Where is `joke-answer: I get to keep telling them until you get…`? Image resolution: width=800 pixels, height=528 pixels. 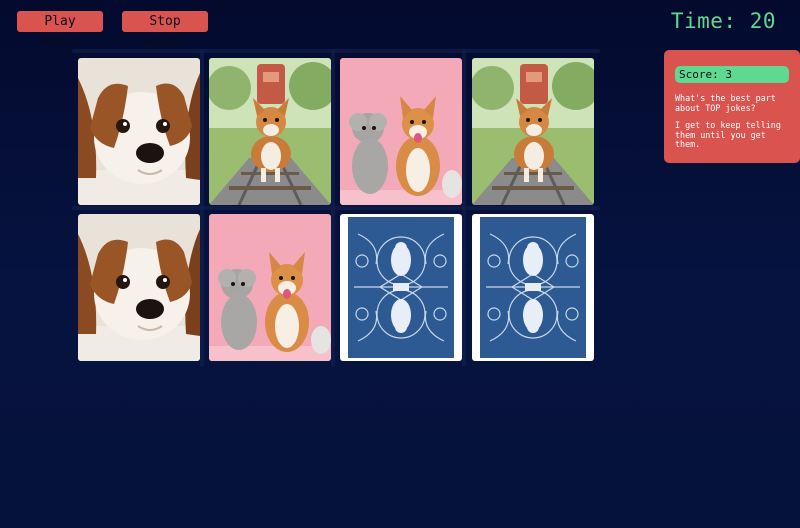
joke-answer: I get to keep telling them until you get… is located at coordinates (728, 134).